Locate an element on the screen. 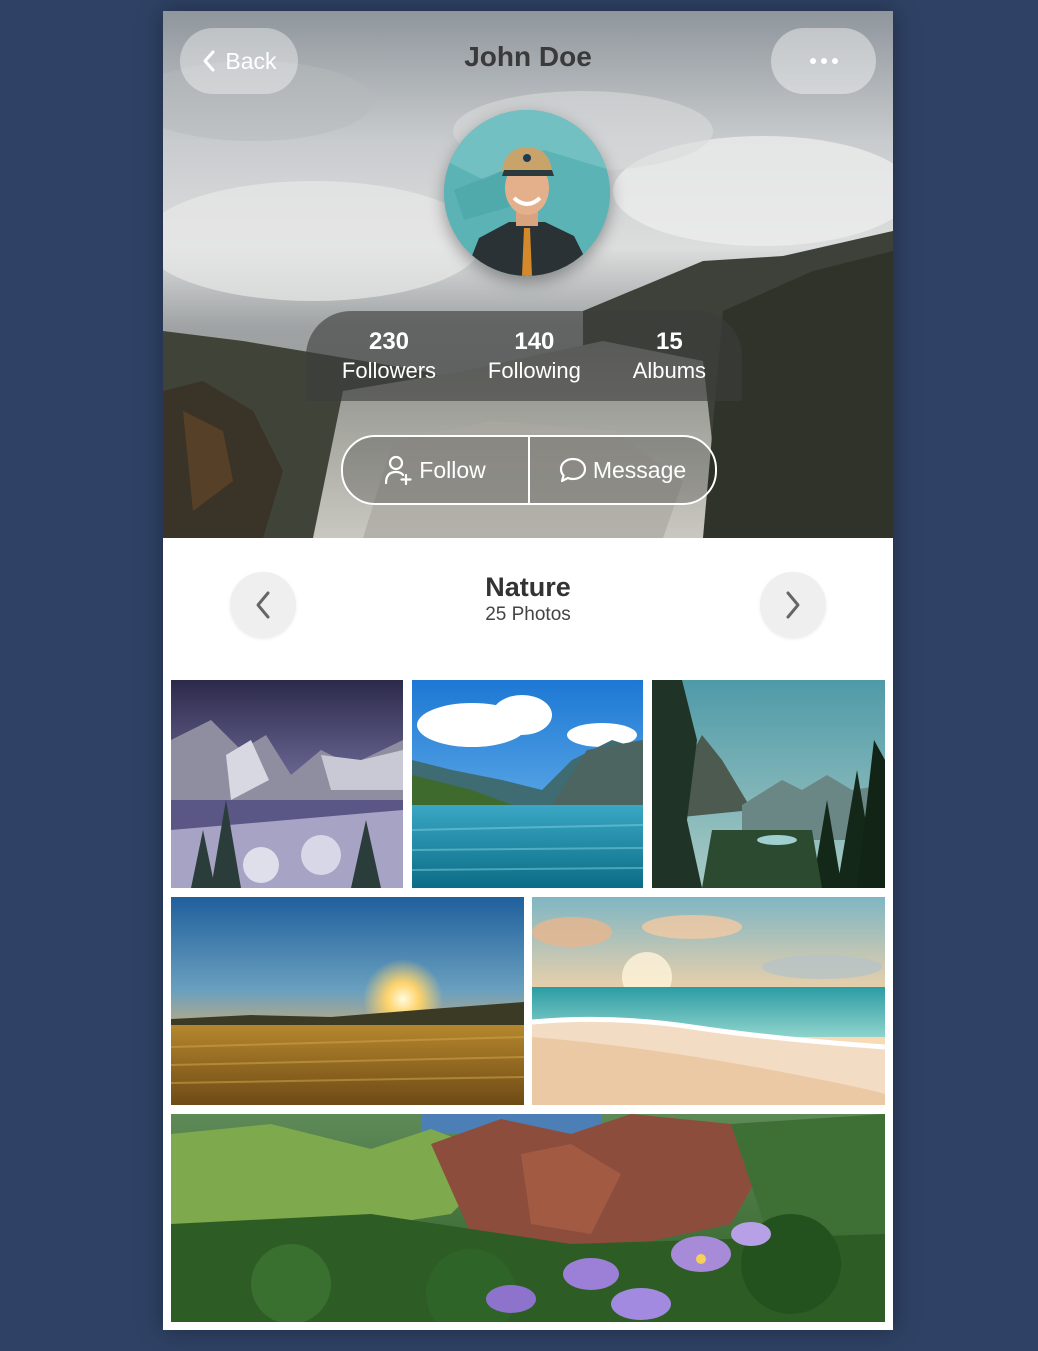 This screenshot has height=1351, width=1038. more-options-button is located at coordinates (823, 61).